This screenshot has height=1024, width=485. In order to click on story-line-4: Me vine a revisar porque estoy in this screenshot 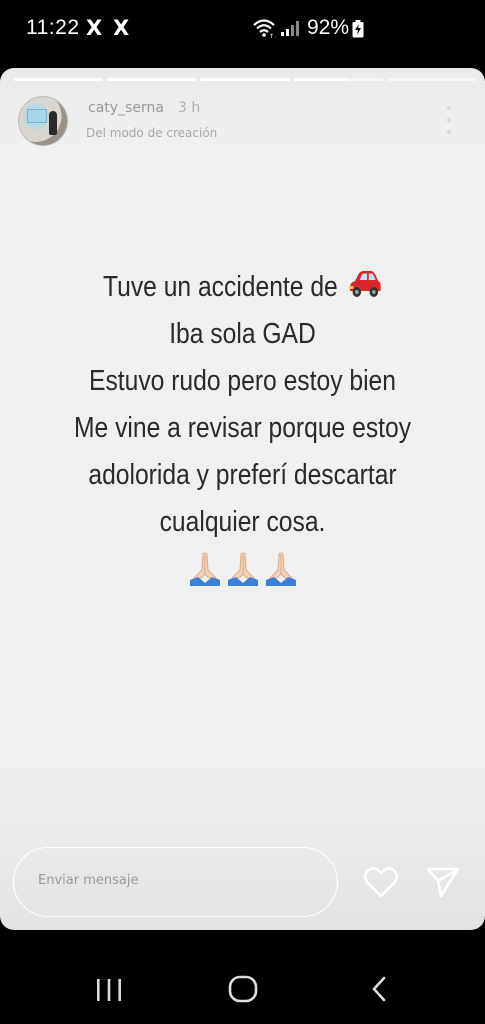, I will do `click(242, 428)`.